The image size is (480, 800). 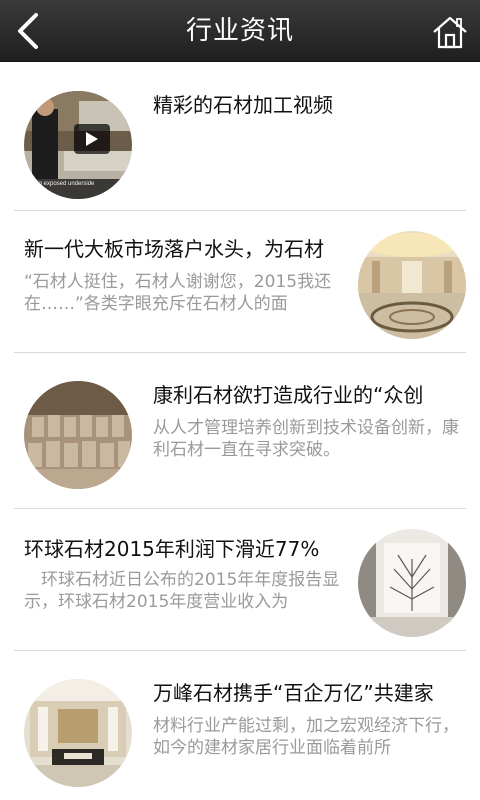 I want to click on article-summary: 材料行业产能过剩，加之宏观经济下行，如今的建材家居行业面临着前所, so click(x=306, y=737).